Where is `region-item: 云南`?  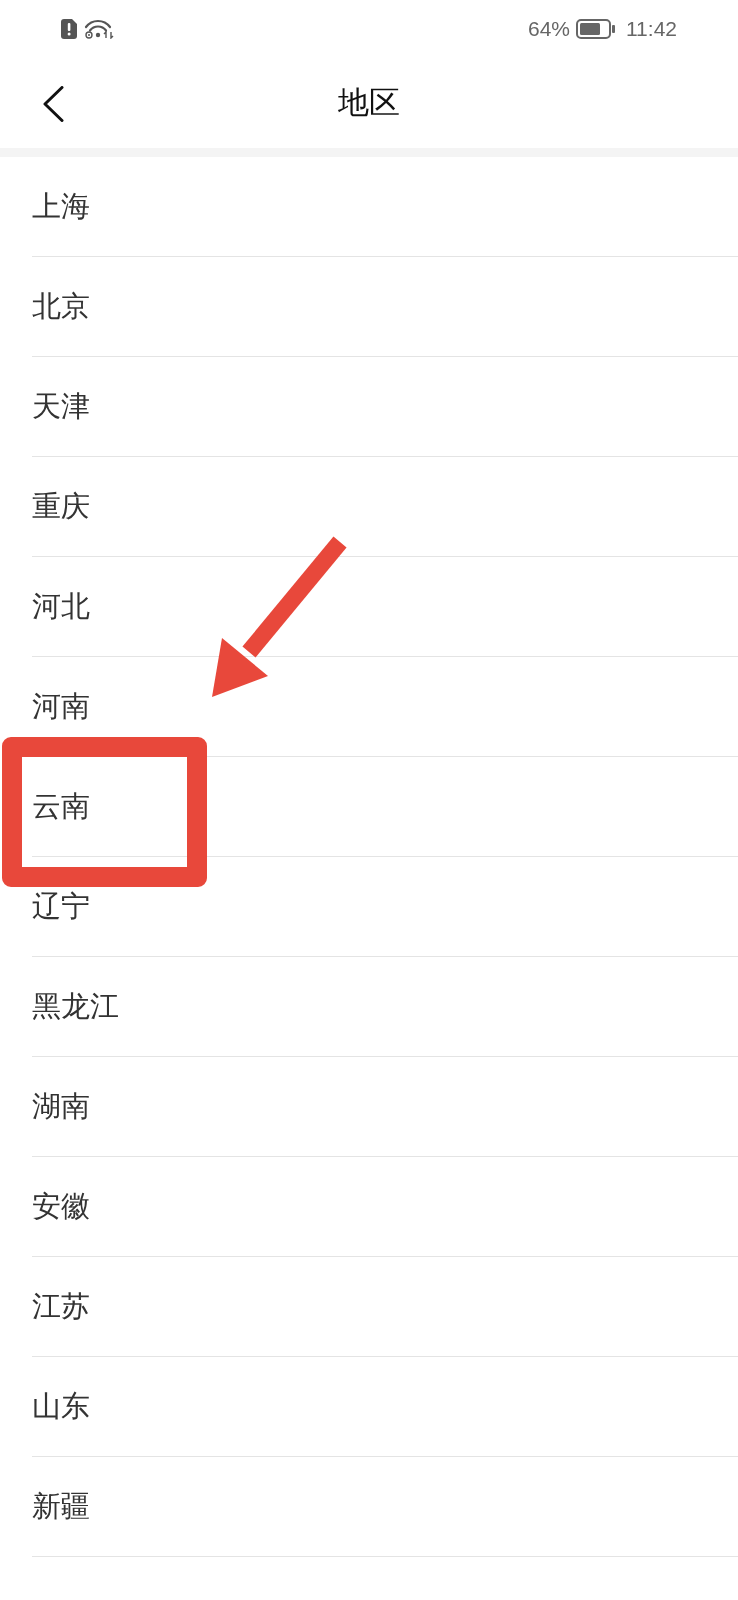 region-item: 云南 is located at coordinates (61, 806).